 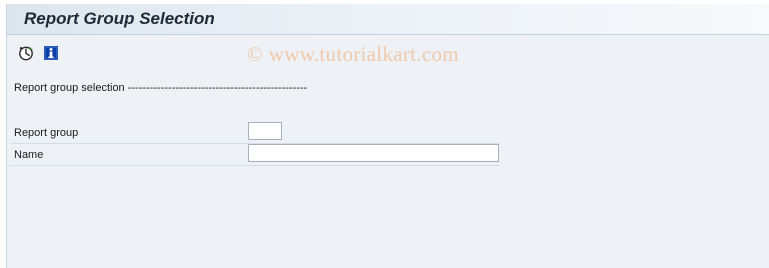 What do you see at coordinates (119, 18) in the screenshot?
I see `page-title: Report Group Selection` at bounding box center [119, 18].